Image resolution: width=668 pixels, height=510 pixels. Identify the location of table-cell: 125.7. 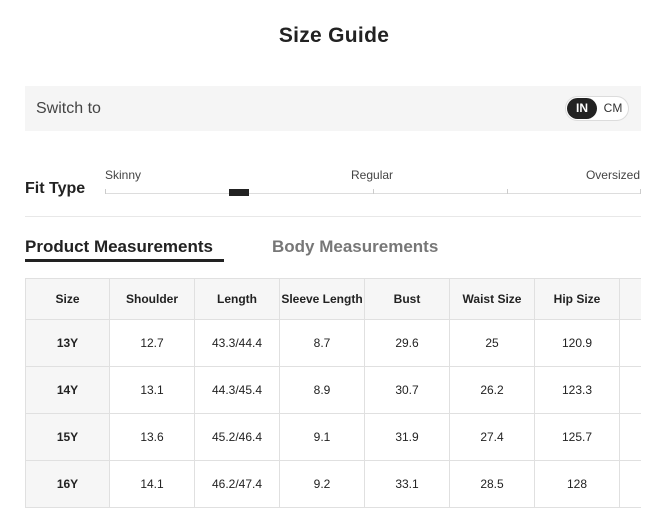
(577, 437).